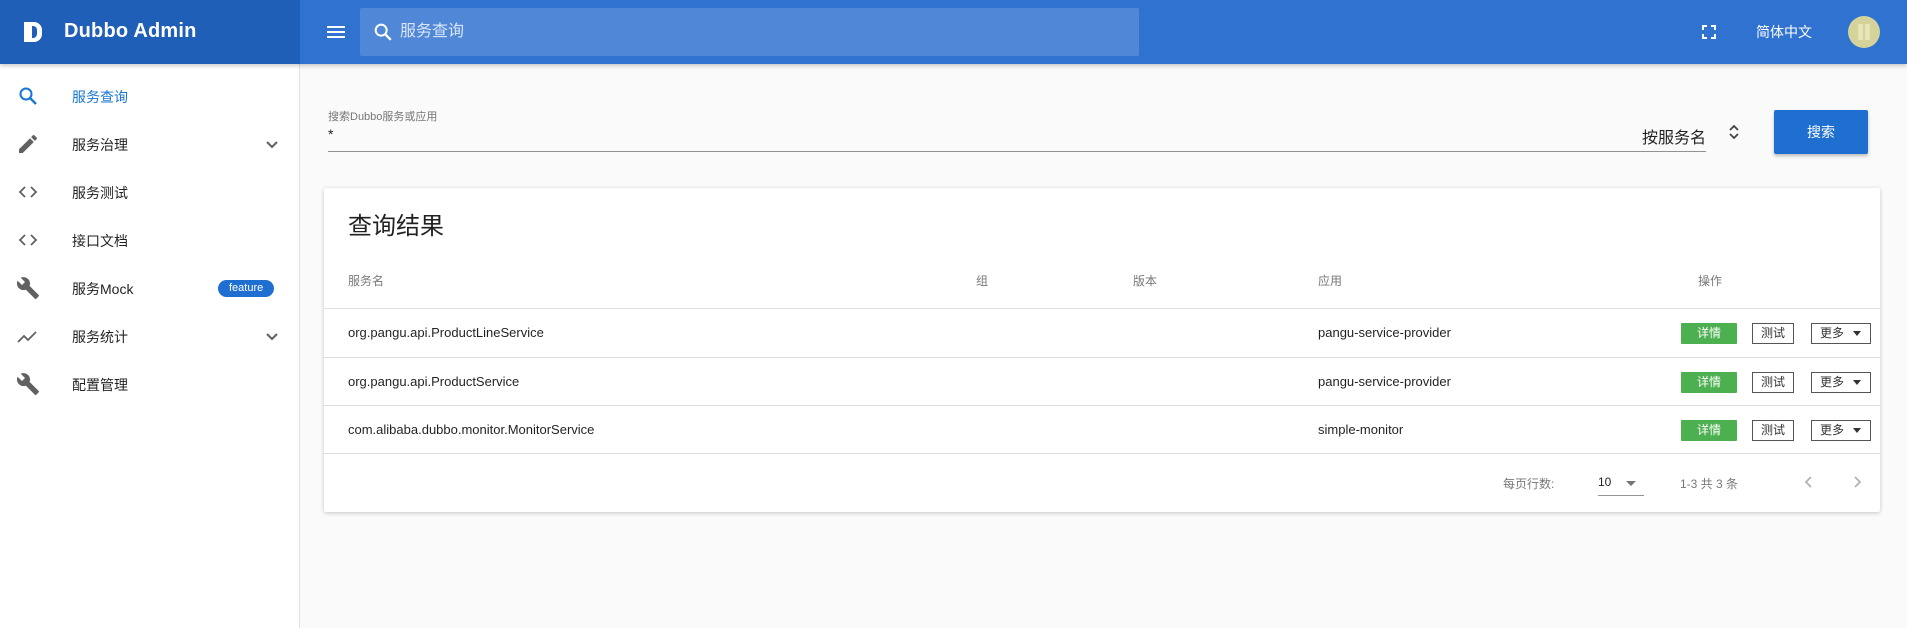 This screenshot has width=1907, height=628. What do you see at coordinates (982, 280) in the screenshot?
I see `column-header-group: 组` at bounding box center [982, 280].